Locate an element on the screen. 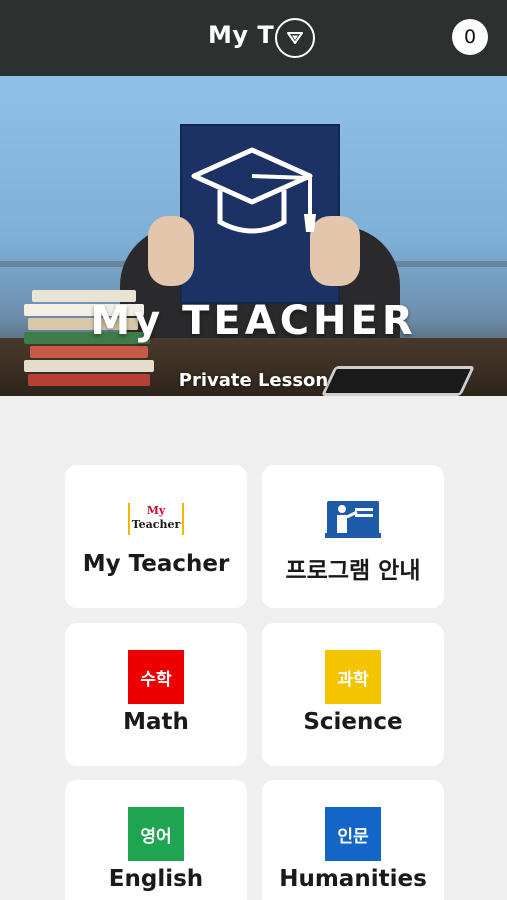 The height and width of the screenshot is (900, 507). math-badge-icon: 수학 is located at coordinates (156, 677).